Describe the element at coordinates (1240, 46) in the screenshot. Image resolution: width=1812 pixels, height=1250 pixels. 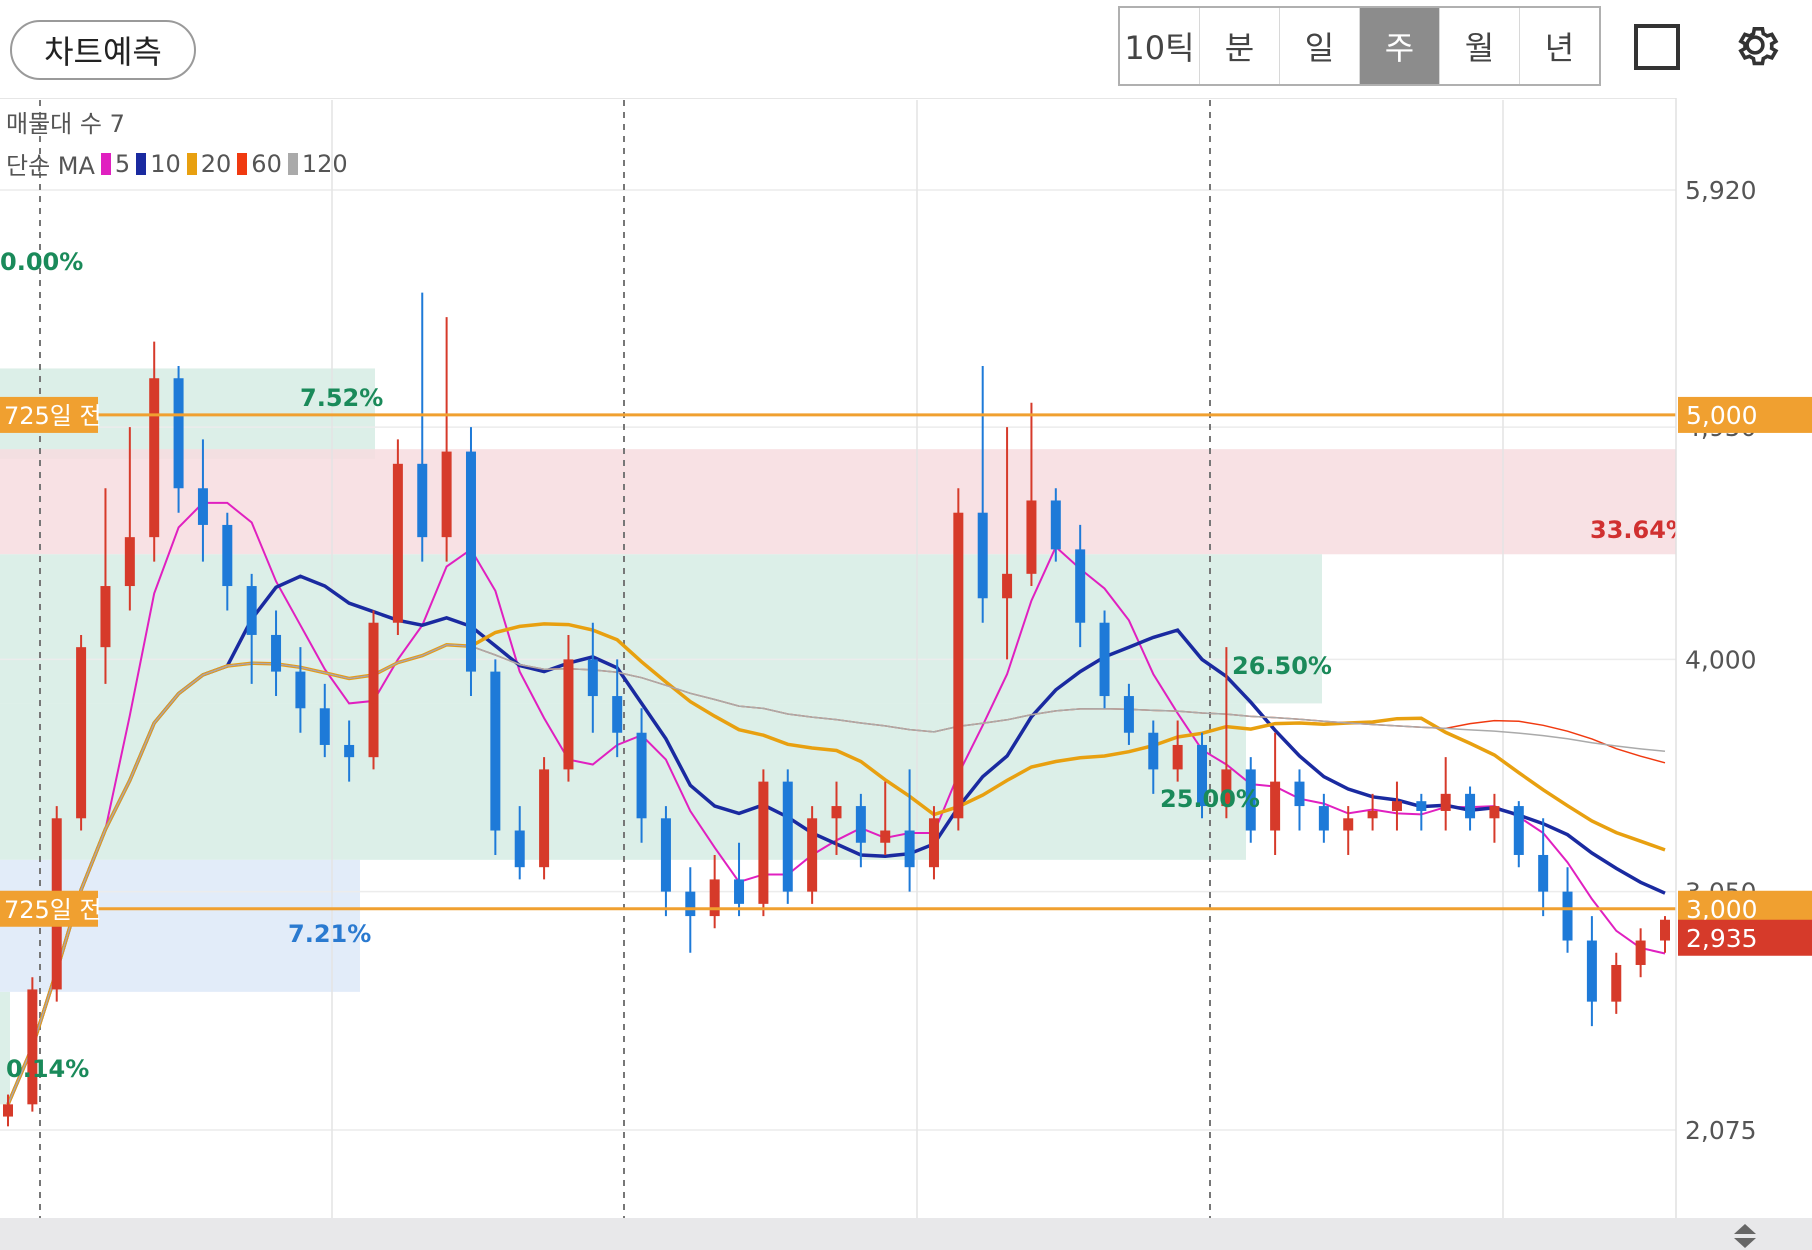
I see `period-tab-minute: 분` at that location.